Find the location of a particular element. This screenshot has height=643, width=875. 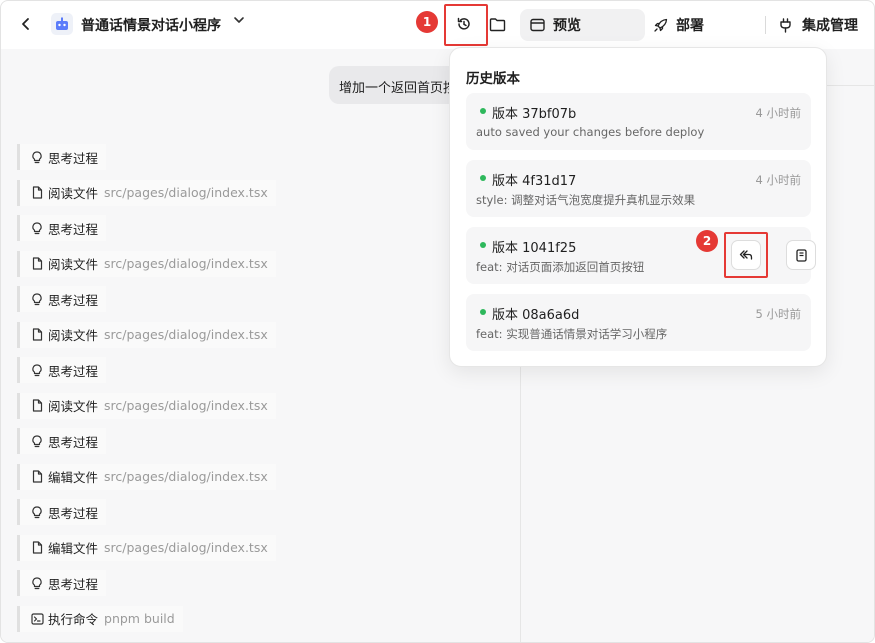

version-time: 5 小时前 is located at coordinates (778, 314).